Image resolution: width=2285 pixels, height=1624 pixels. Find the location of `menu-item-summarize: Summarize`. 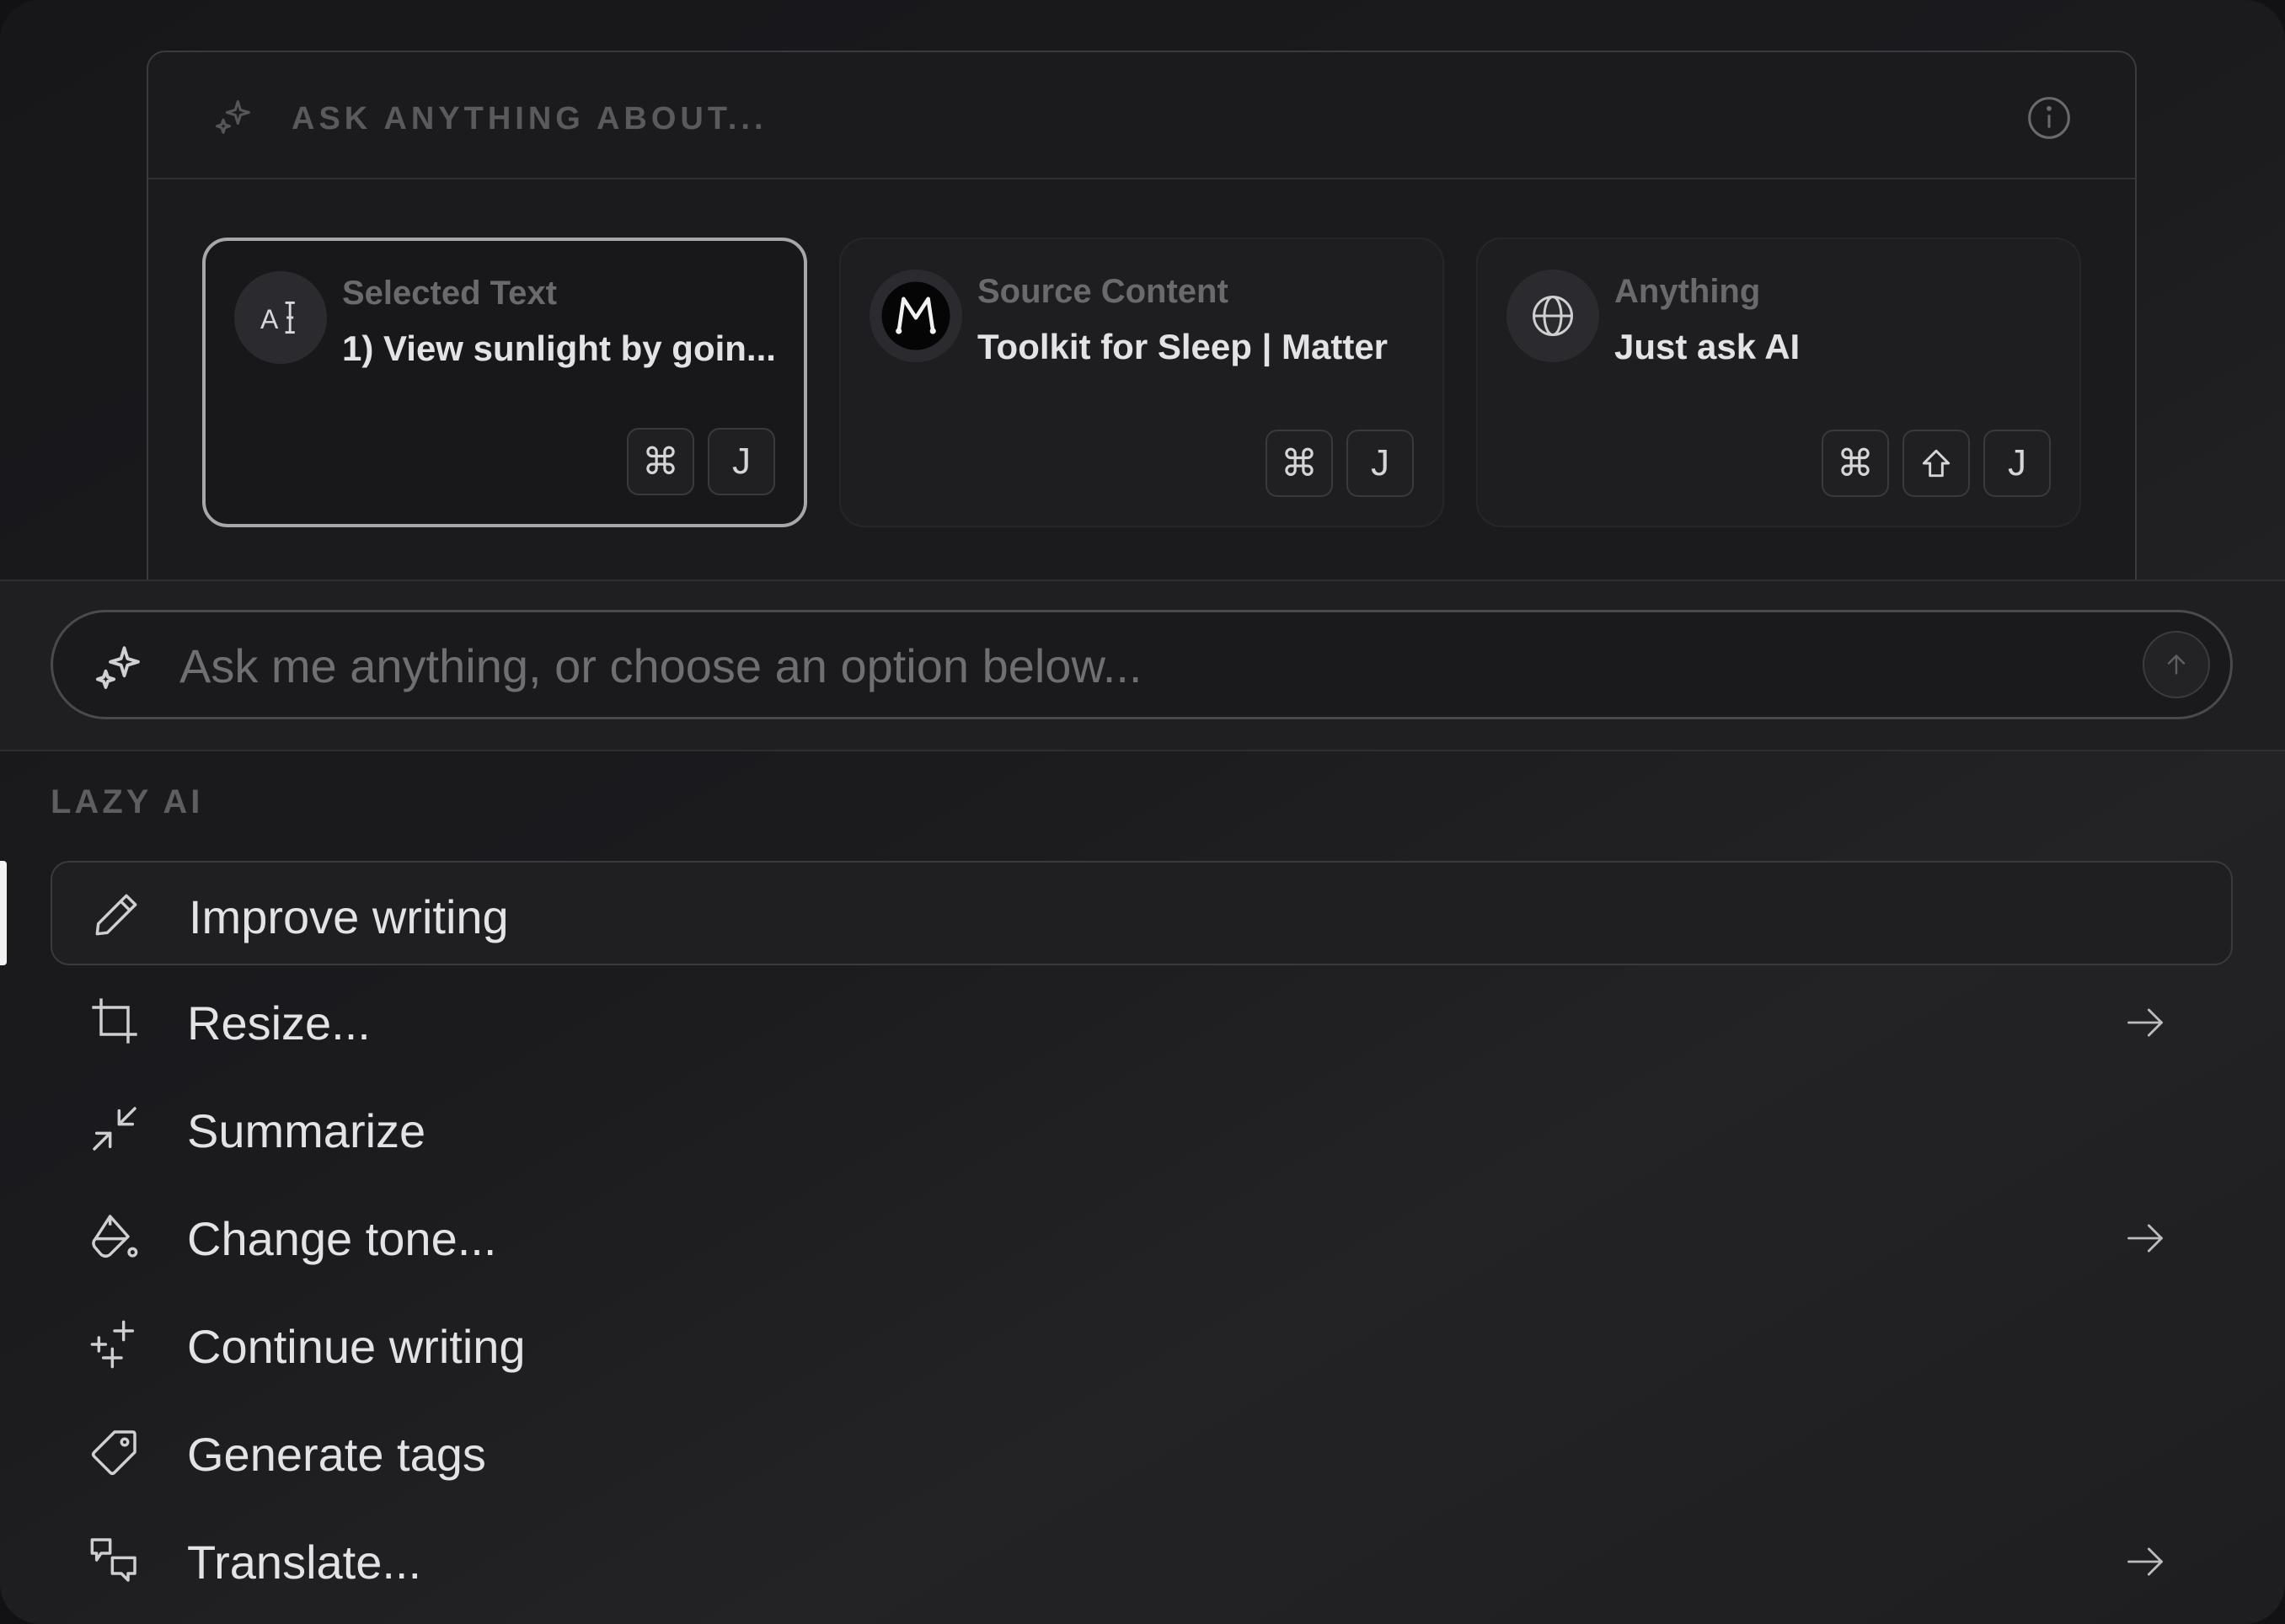

menu-item-summarize: Summarize is located at coordinates (1142, 1128).